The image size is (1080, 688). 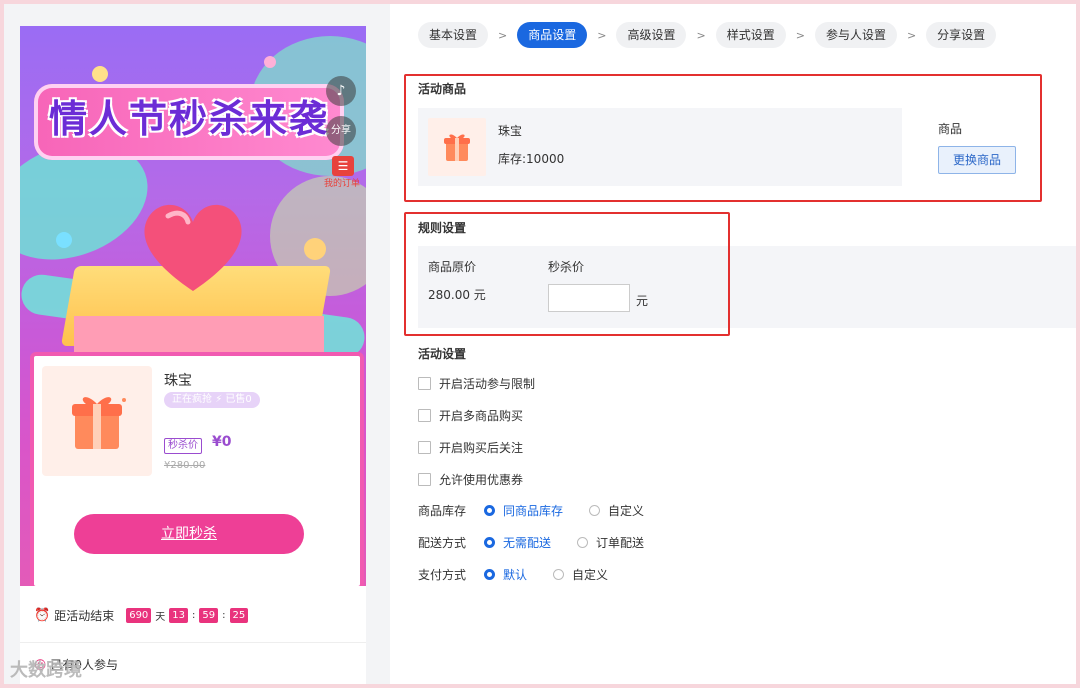 What do you see at coordinates (442, 228) in the screenshot?
I see `rules-title: 规则设置` at bounding box center [442, 228].